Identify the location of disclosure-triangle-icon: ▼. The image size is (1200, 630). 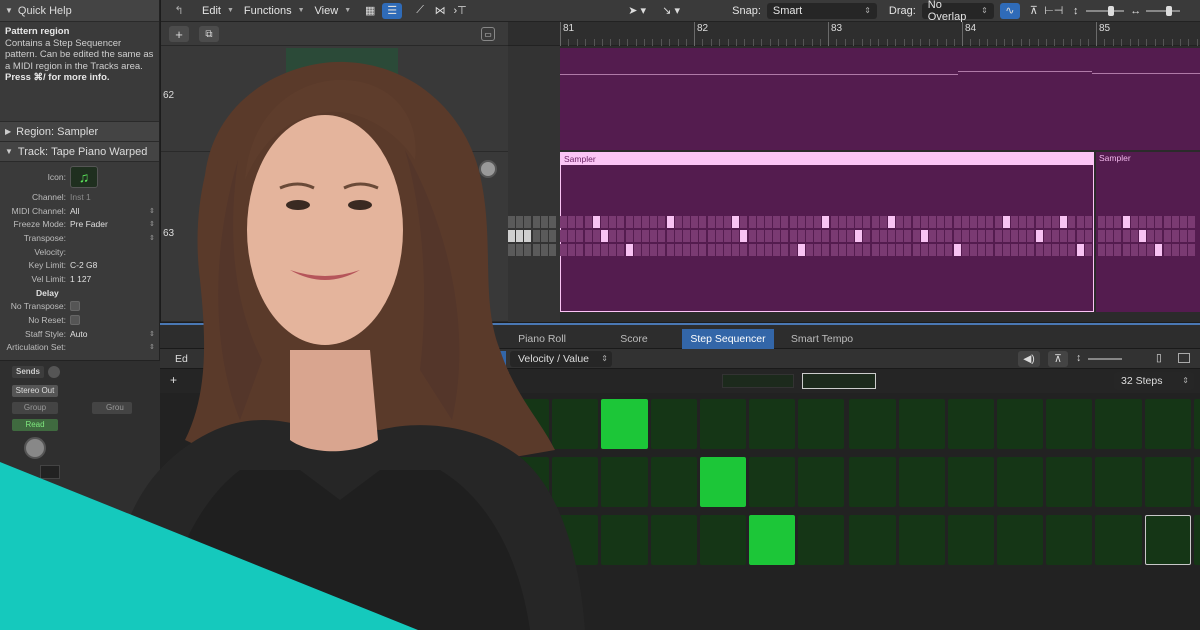
(9, 151).